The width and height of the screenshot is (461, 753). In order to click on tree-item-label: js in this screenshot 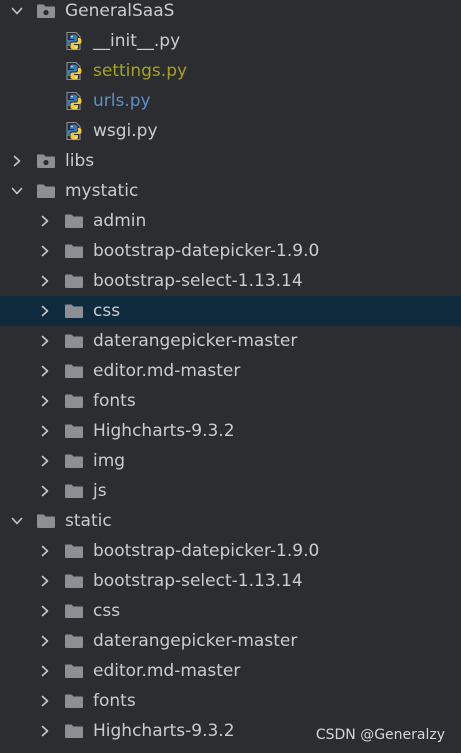, I will do `click(100, 491)`.